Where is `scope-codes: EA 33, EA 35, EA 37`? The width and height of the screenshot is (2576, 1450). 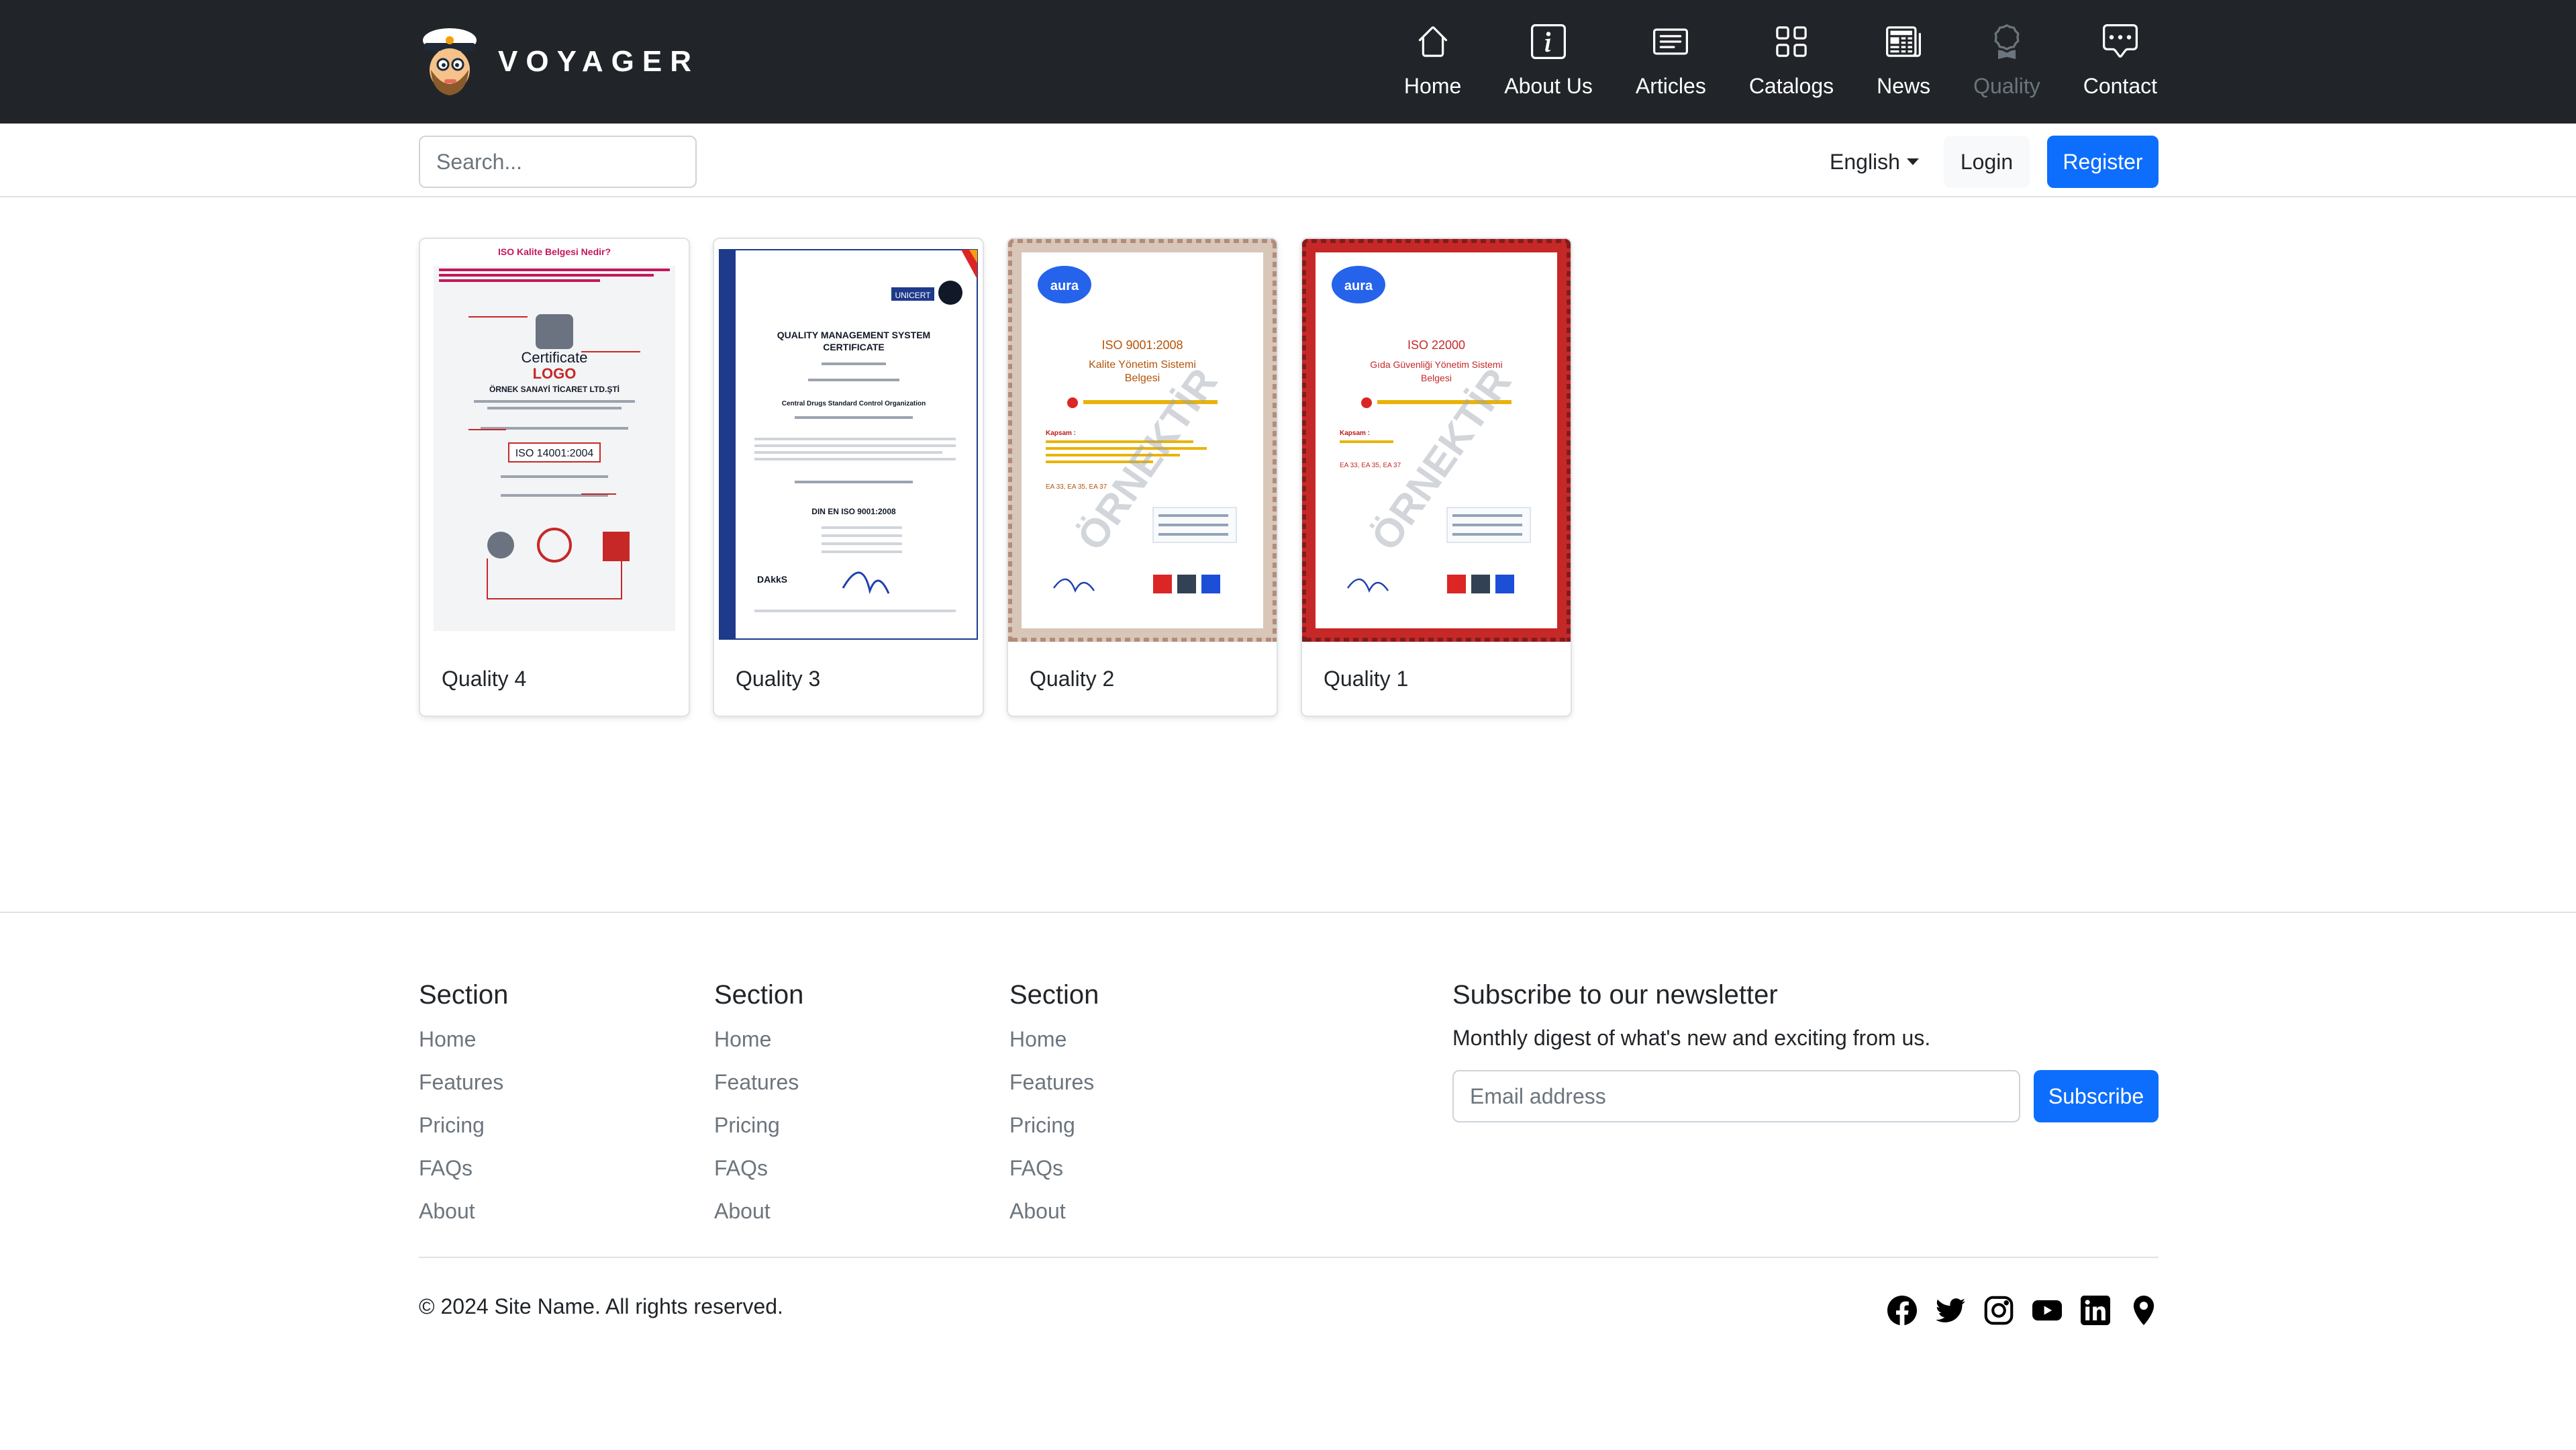 scope-codes: EA 33, EA 35, EA 37 is located at coordinates (1370, 466).